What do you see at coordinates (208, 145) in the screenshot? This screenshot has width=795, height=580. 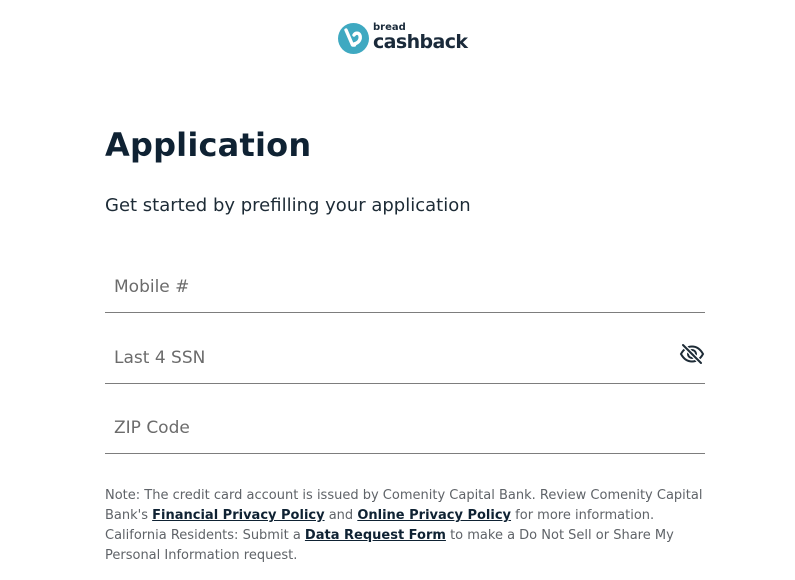 I see `page-title: Application` at bounding box center [208, 145].